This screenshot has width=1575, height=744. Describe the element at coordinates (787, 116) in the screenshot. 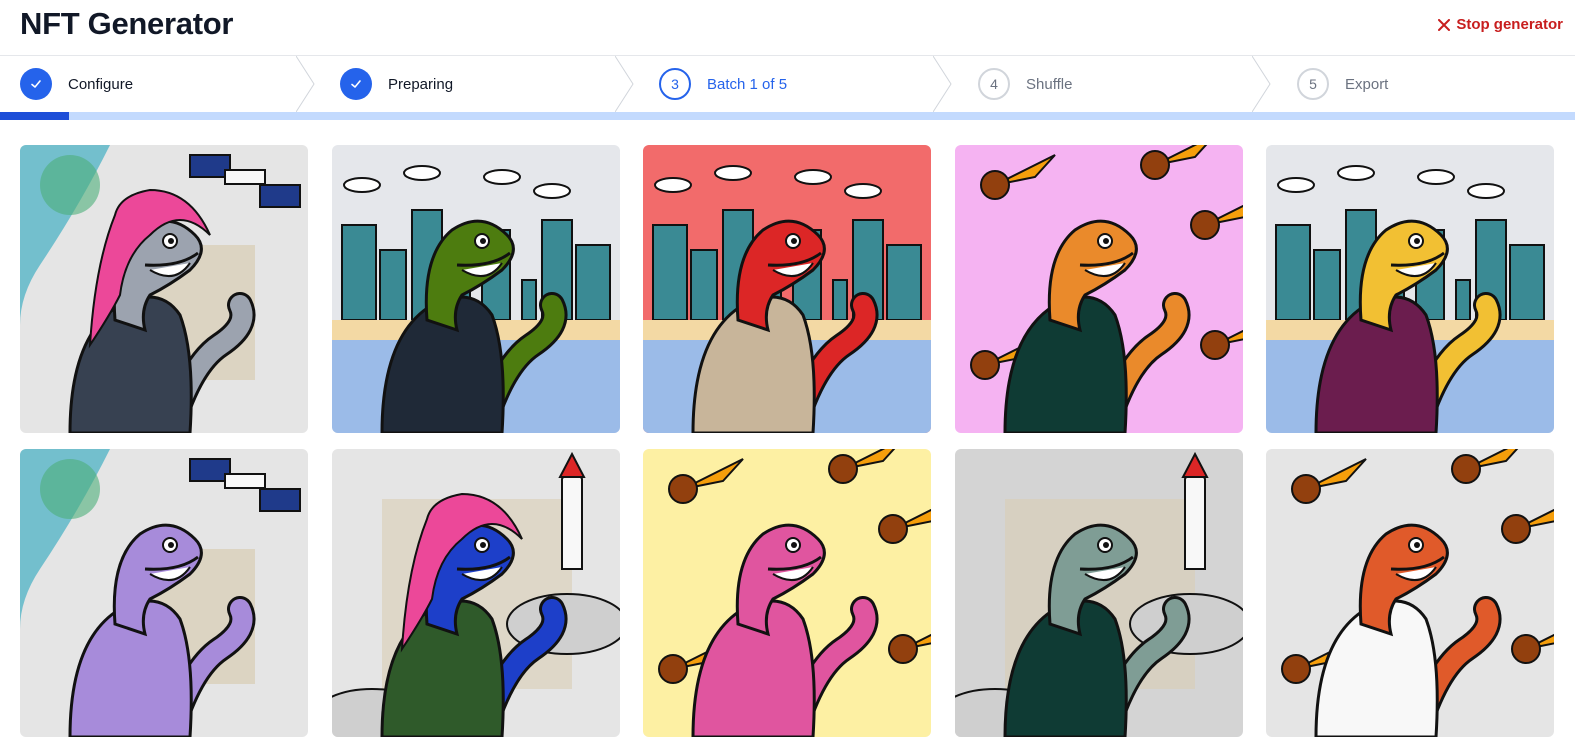

I see `batch-progress-bar` at that location.